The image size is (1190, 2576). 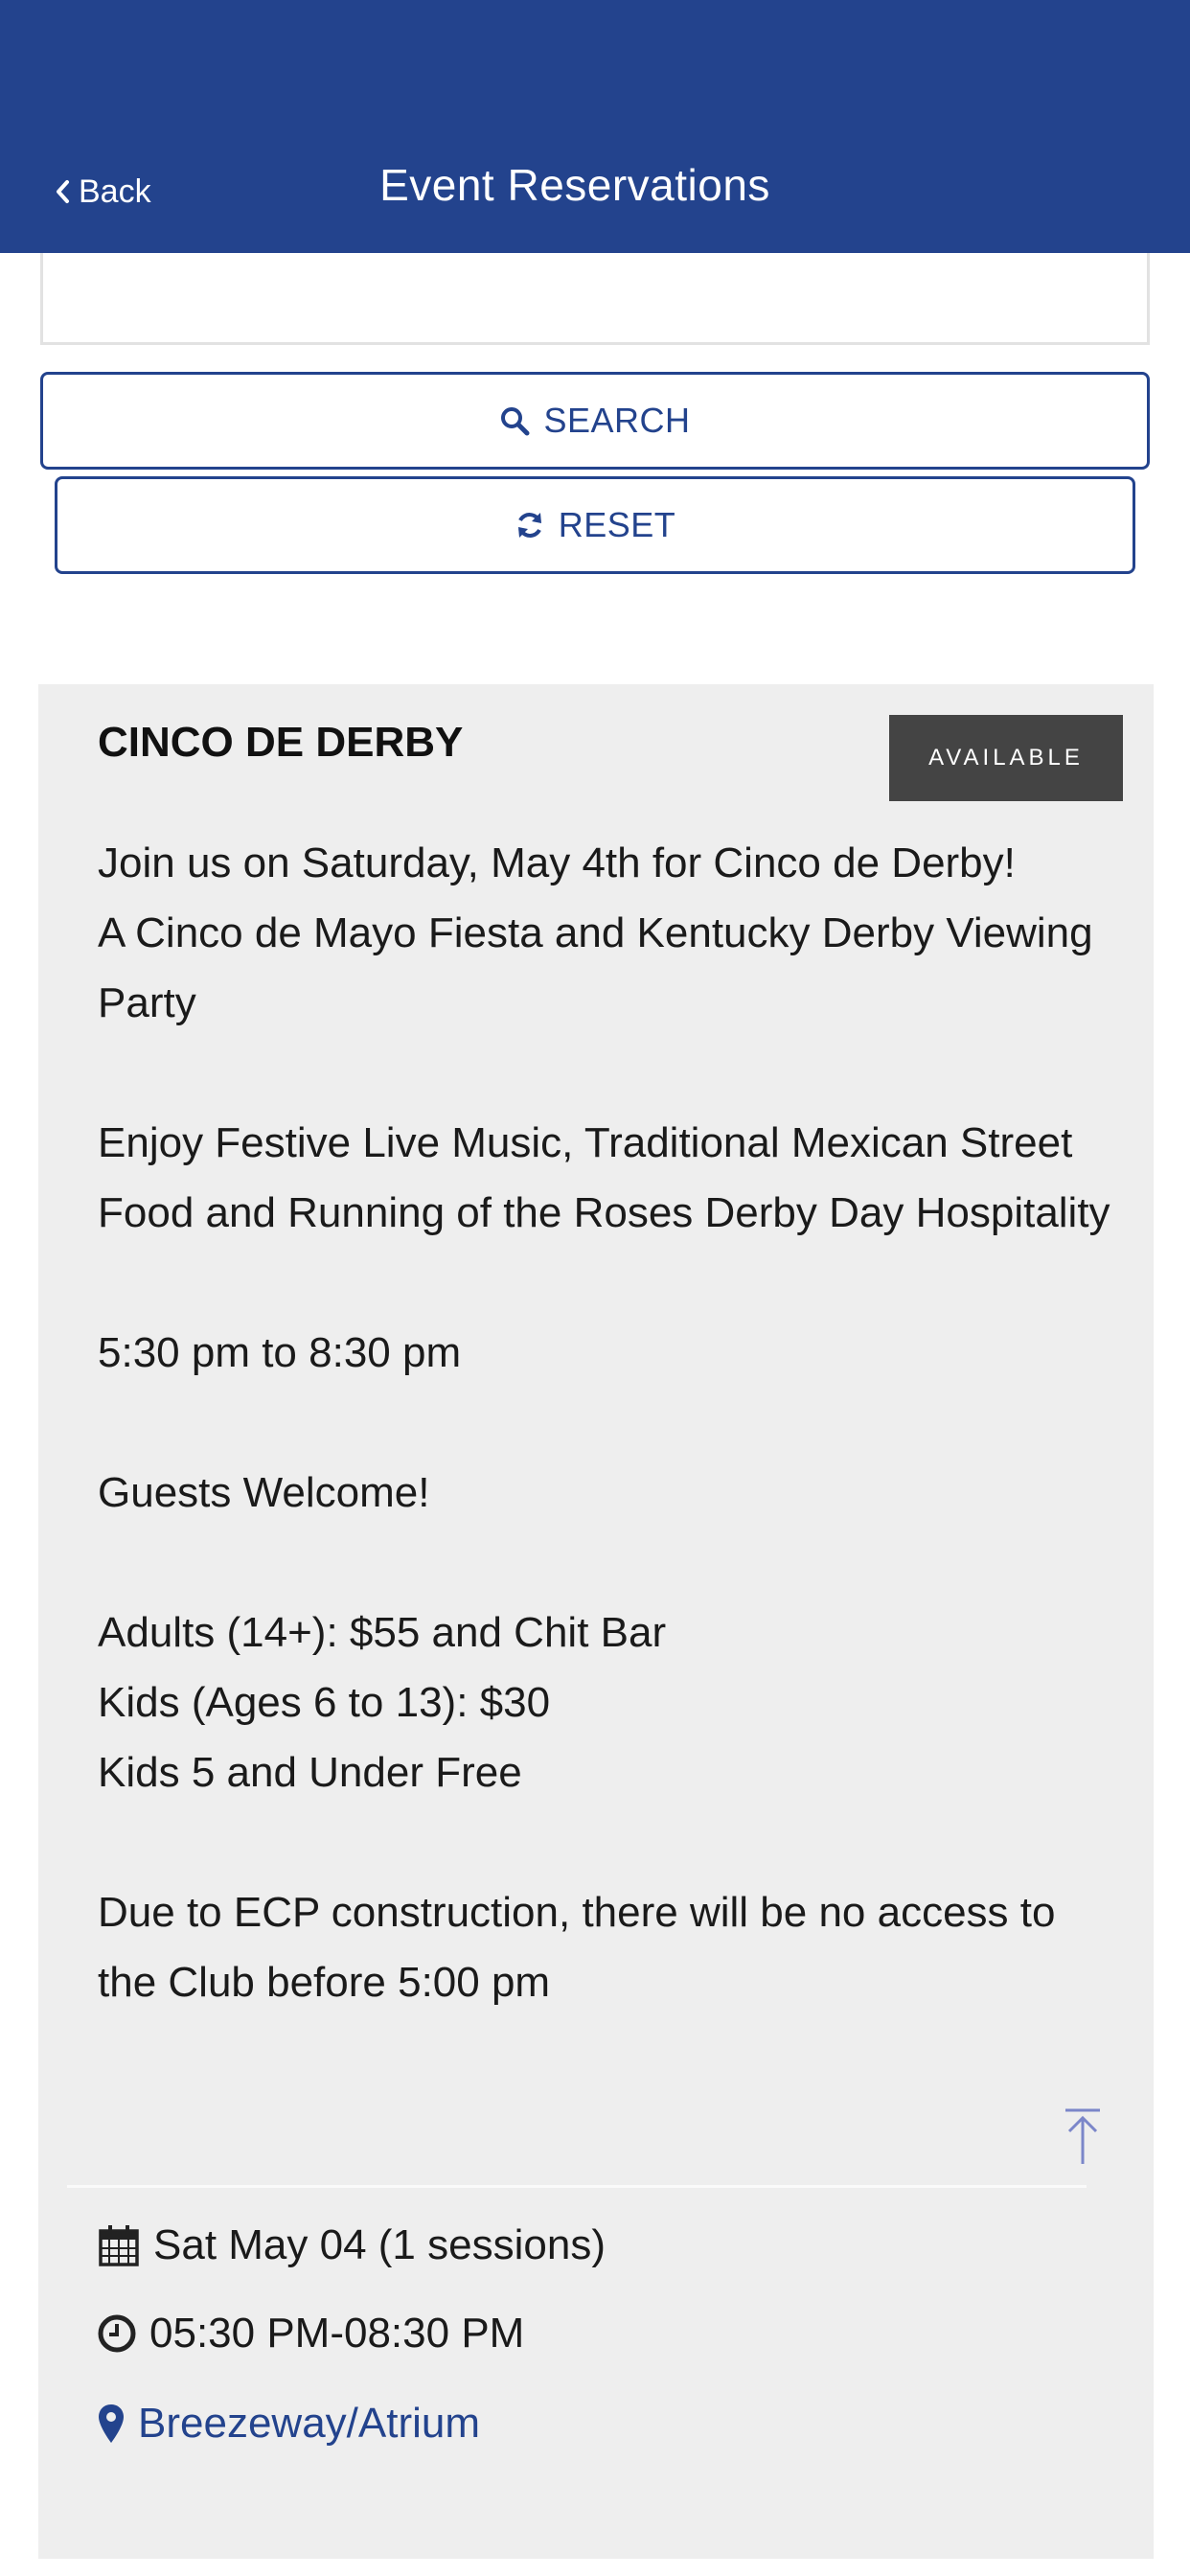 I want to click on description-line: Kids (Ages 6 to 13): $30, so click(x=325, y=1702).